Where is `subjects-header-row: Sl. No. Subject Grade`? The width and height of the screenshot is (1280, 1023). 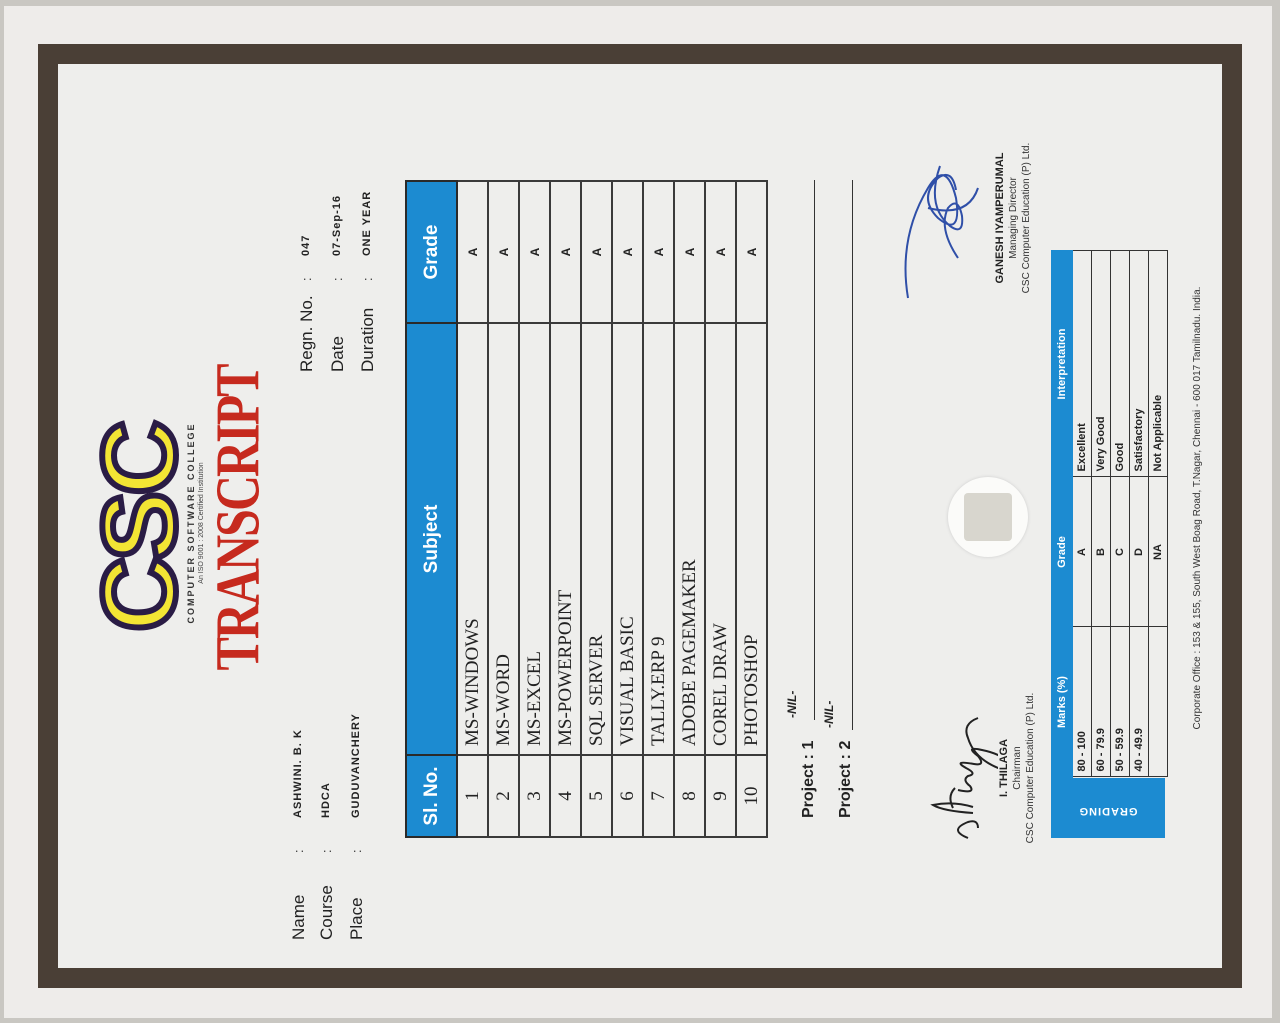
subjects-header-row: Sl. No. Subject Grade is located at coordinates (431, 509).